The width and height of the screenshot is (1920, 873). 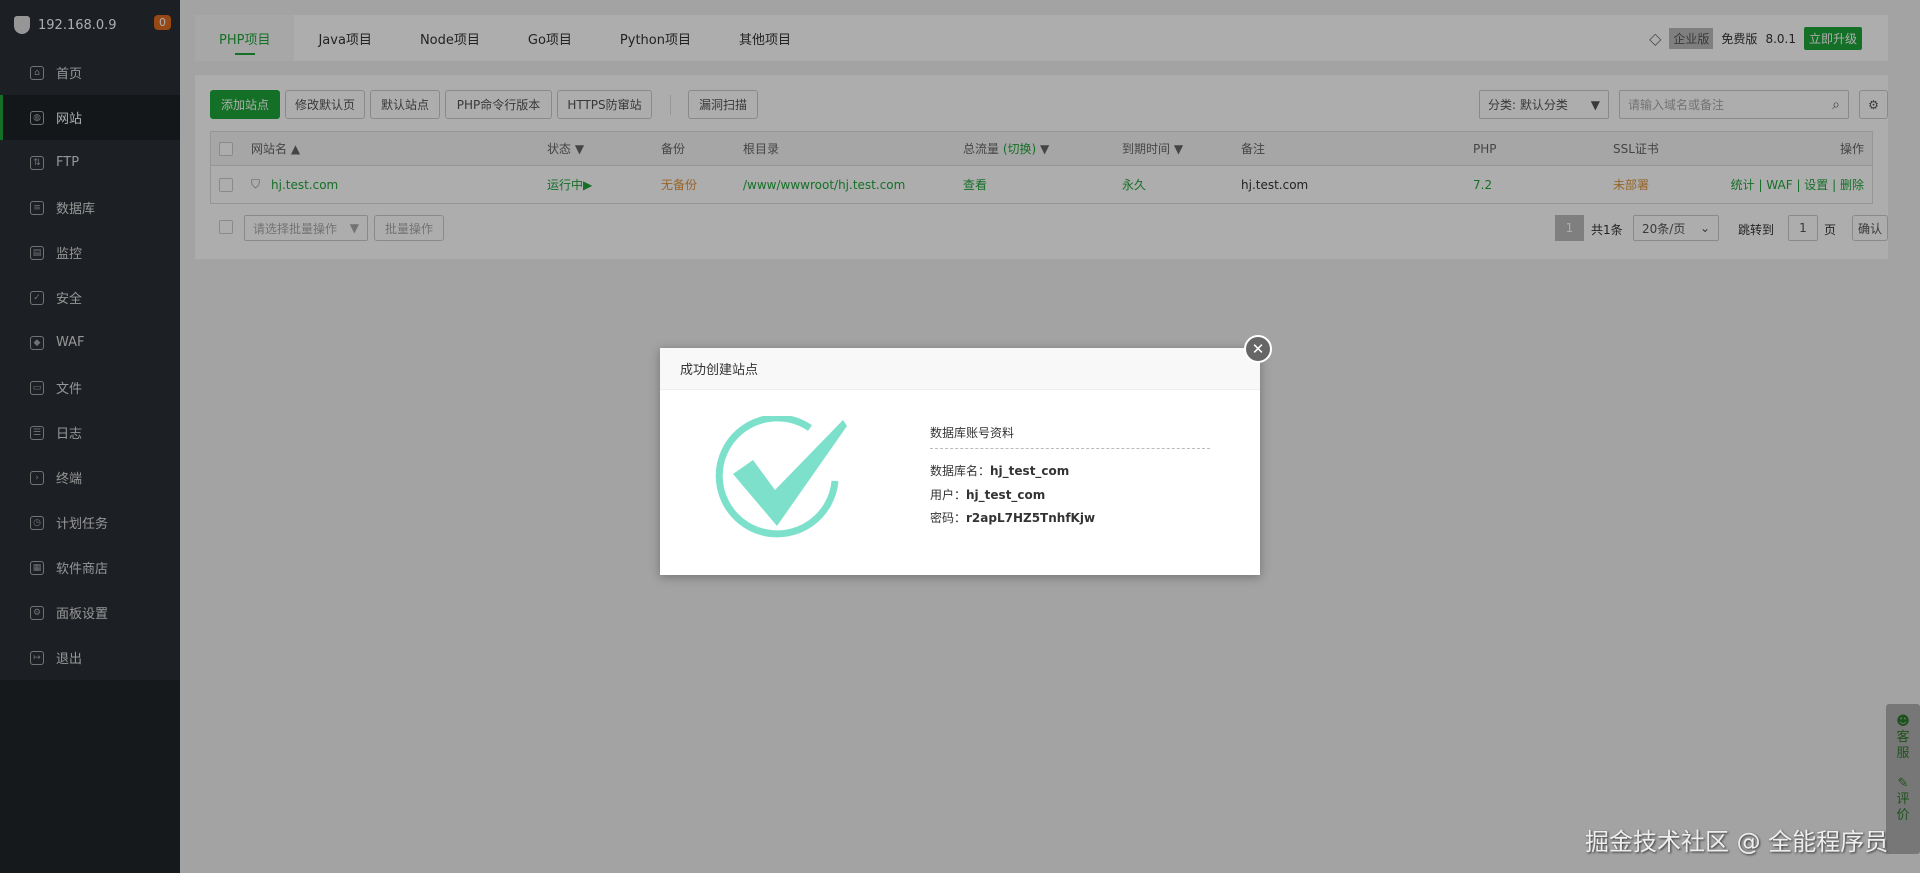 What do you see at coordinates (781, 477) in the screenshot?
I see `success-check-icon` at bounding box center [781, 477].